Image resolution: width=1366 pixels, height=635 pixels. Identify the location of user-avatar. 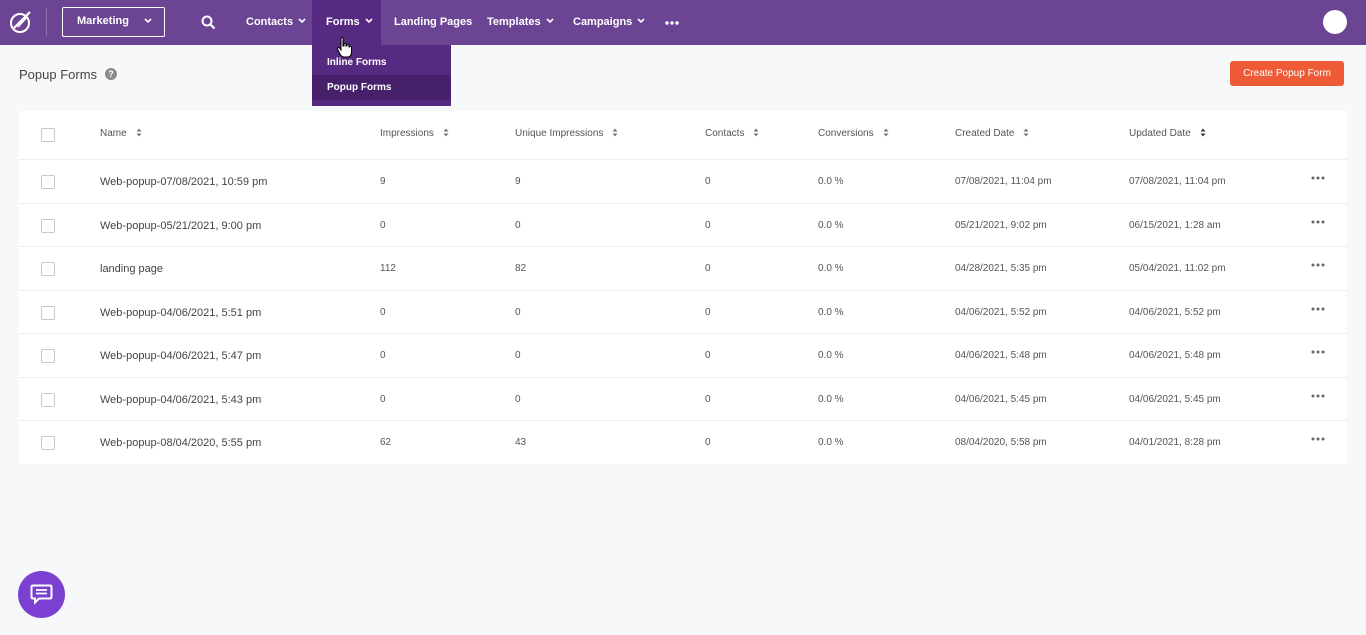
(1335, 22).